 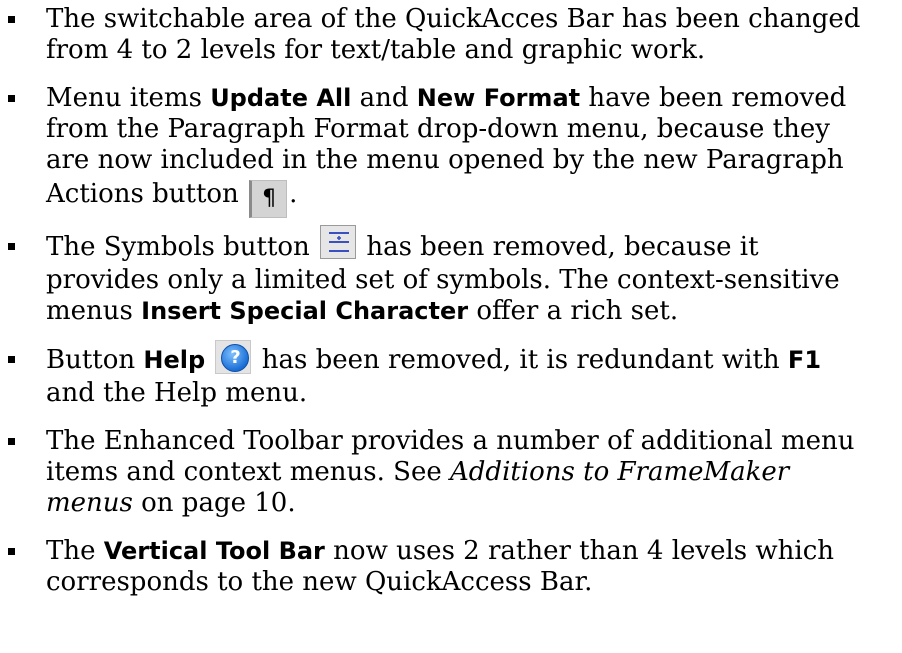 I want to click on symbols-button, so click(x=338, y=242).